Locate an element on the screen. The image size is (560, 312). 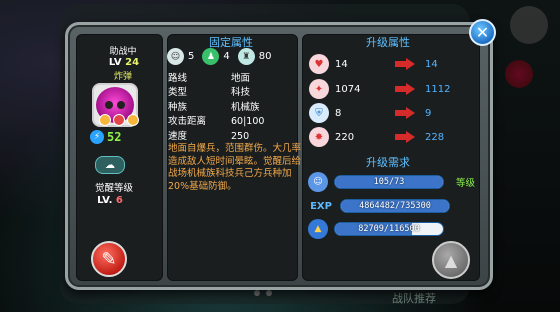
population-icon: ♜ is located at coordinates (246, 56).